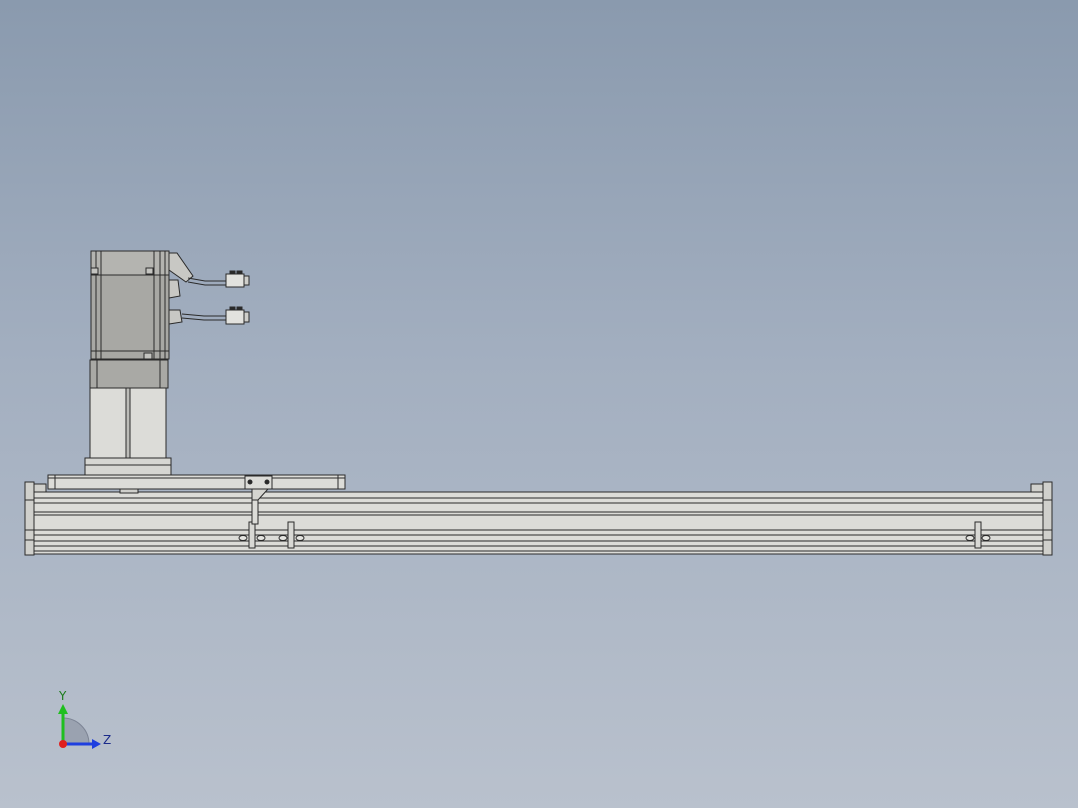 This screenshot has width=1078, height=808. Describe the element at coordinates (203, 317) in the screenshot. I see `motor-cable-lower` at that location.